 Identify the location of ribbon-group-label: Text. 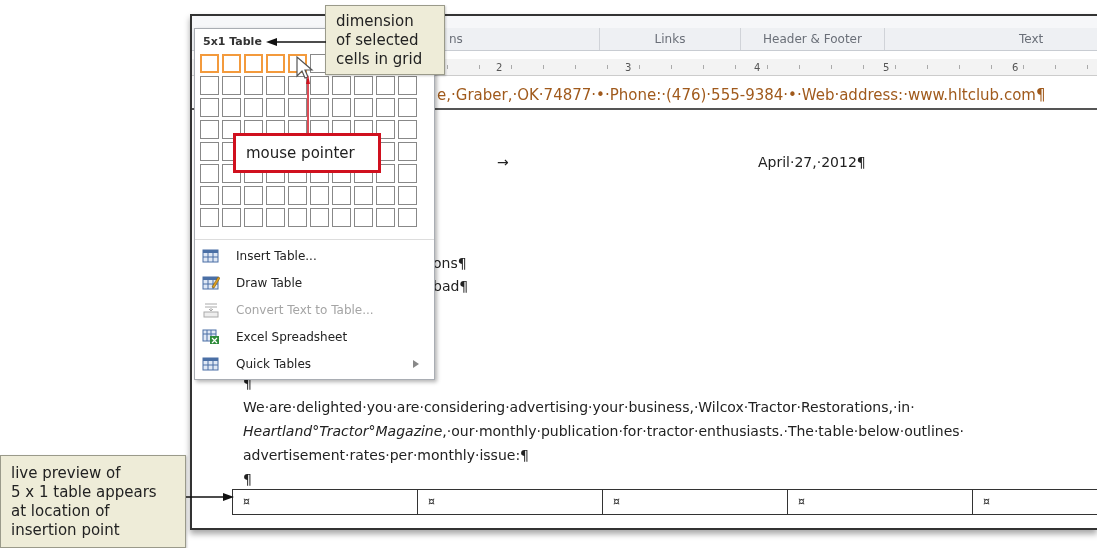
(1031, 39).